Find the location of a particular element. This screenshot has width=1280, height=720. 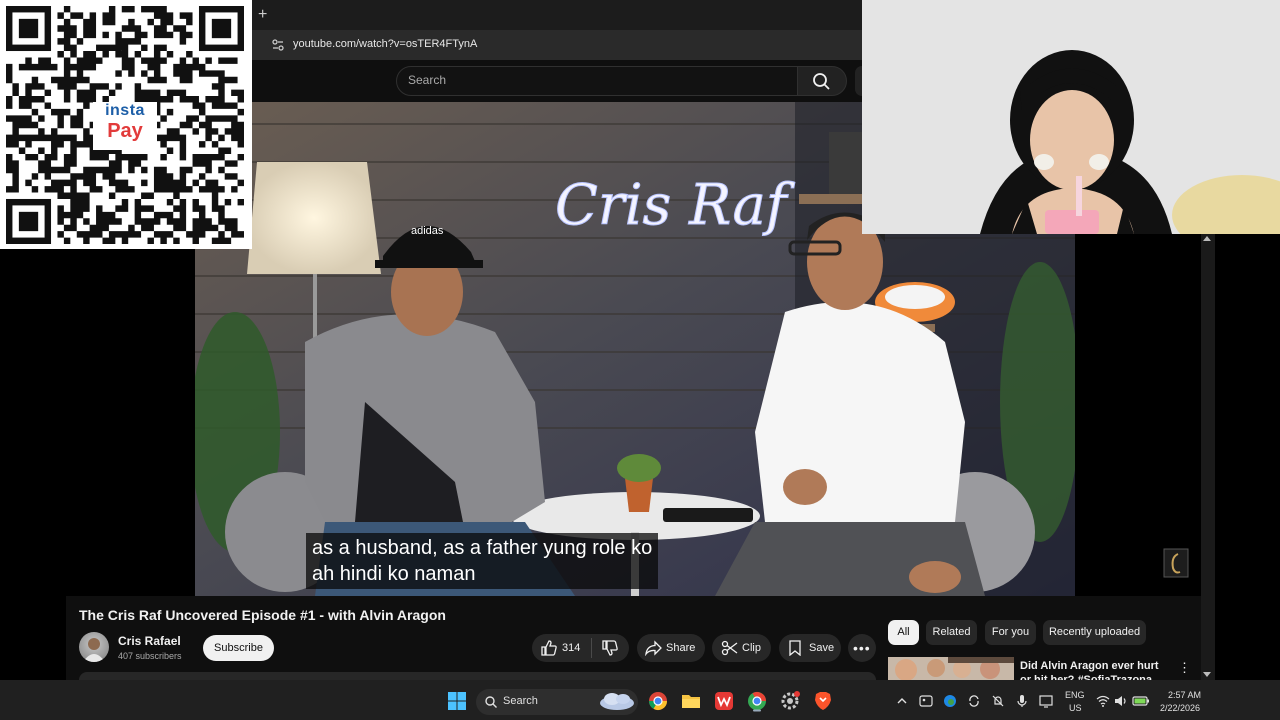

search-input is located at coordinates (597, 81).